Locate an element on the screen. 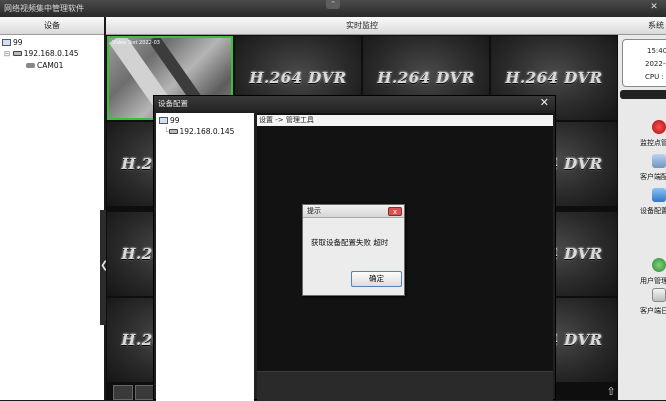 The height and width of the screenshot is (401, 666). device-icon is located at coordinates (659, 195).